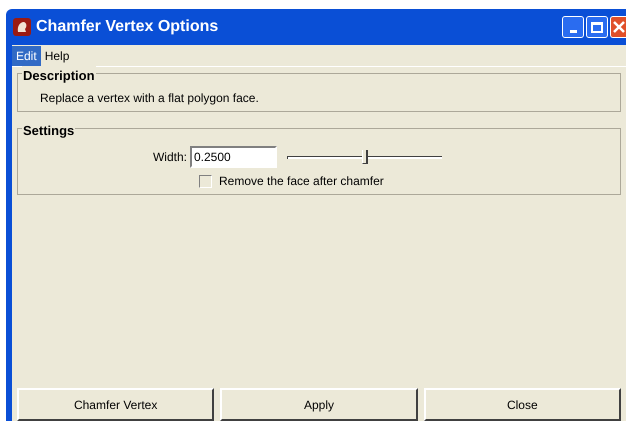 This screenshot has width=626, height=421. Describe the element at coordinates (22, 27) in the screenshot. I see `app-icon` at that location.